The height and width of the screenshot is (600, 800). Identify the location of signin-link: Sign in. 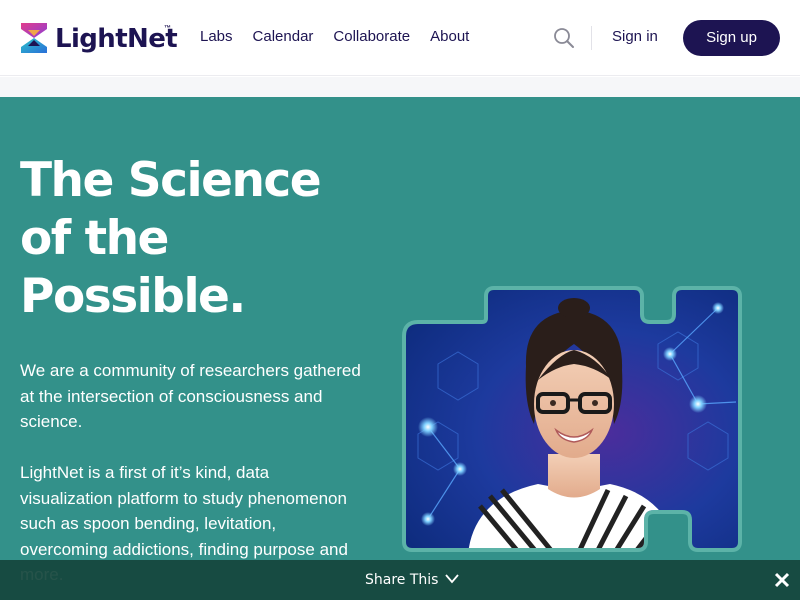
(635, 37).